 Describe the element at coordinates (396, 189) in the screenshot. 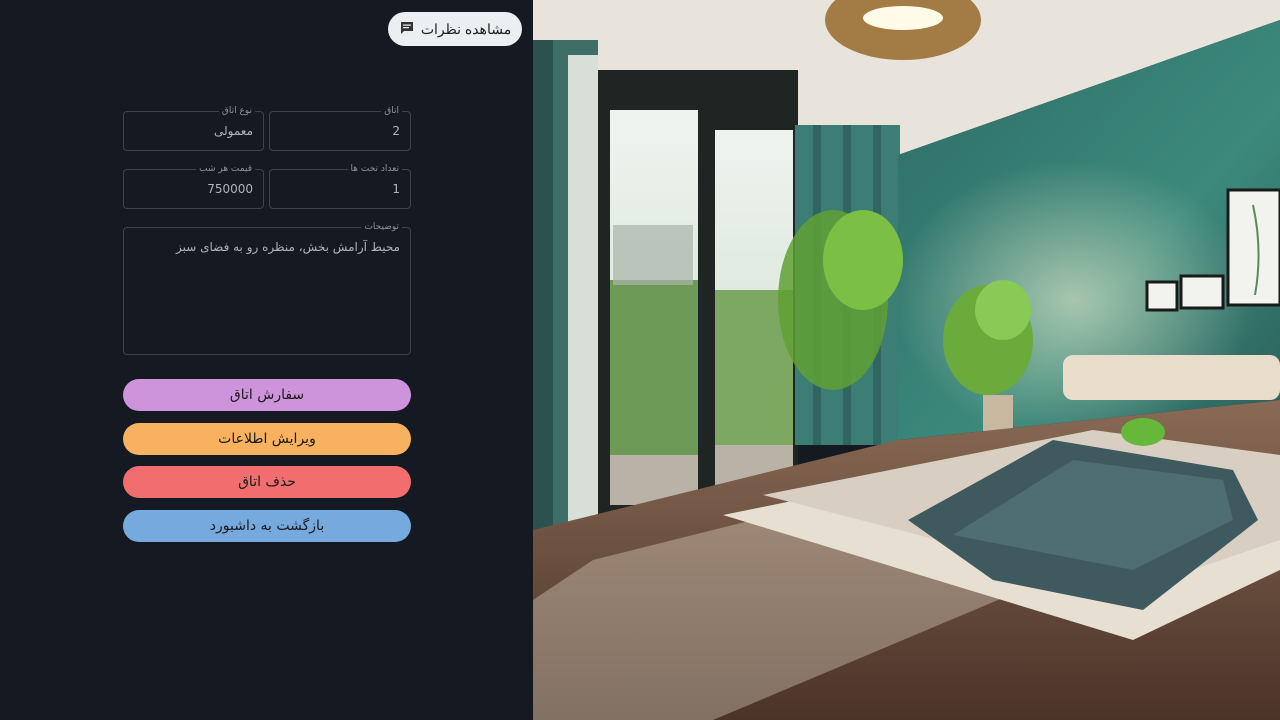

I see `bed-count-value: 1` at that location.